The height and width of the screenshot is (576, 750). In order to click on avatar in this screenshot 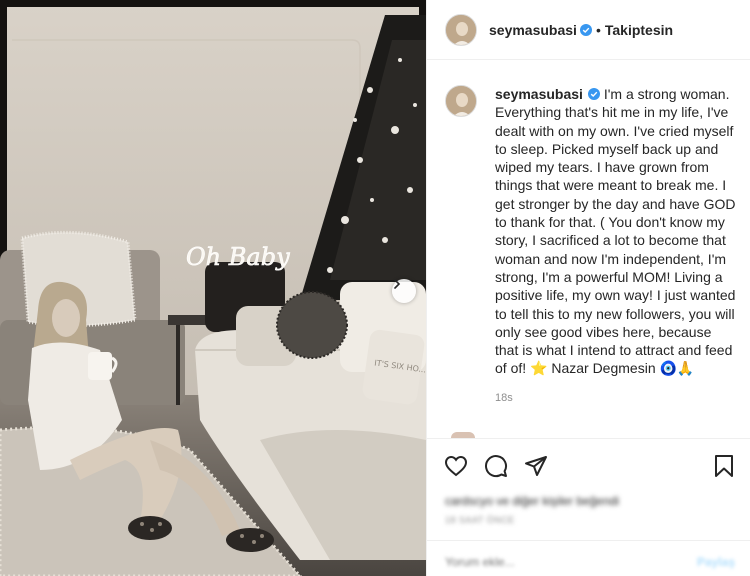, I will do `click(461, 29)`.